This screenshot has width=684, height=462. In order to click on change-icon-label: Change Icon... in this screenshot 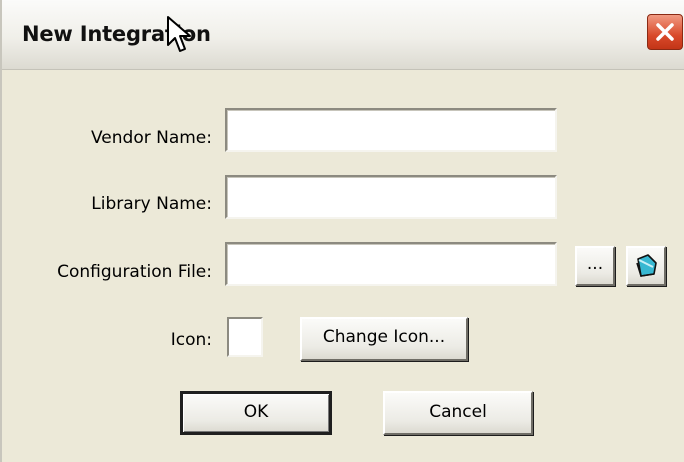, I will do `click(384, 337)`.